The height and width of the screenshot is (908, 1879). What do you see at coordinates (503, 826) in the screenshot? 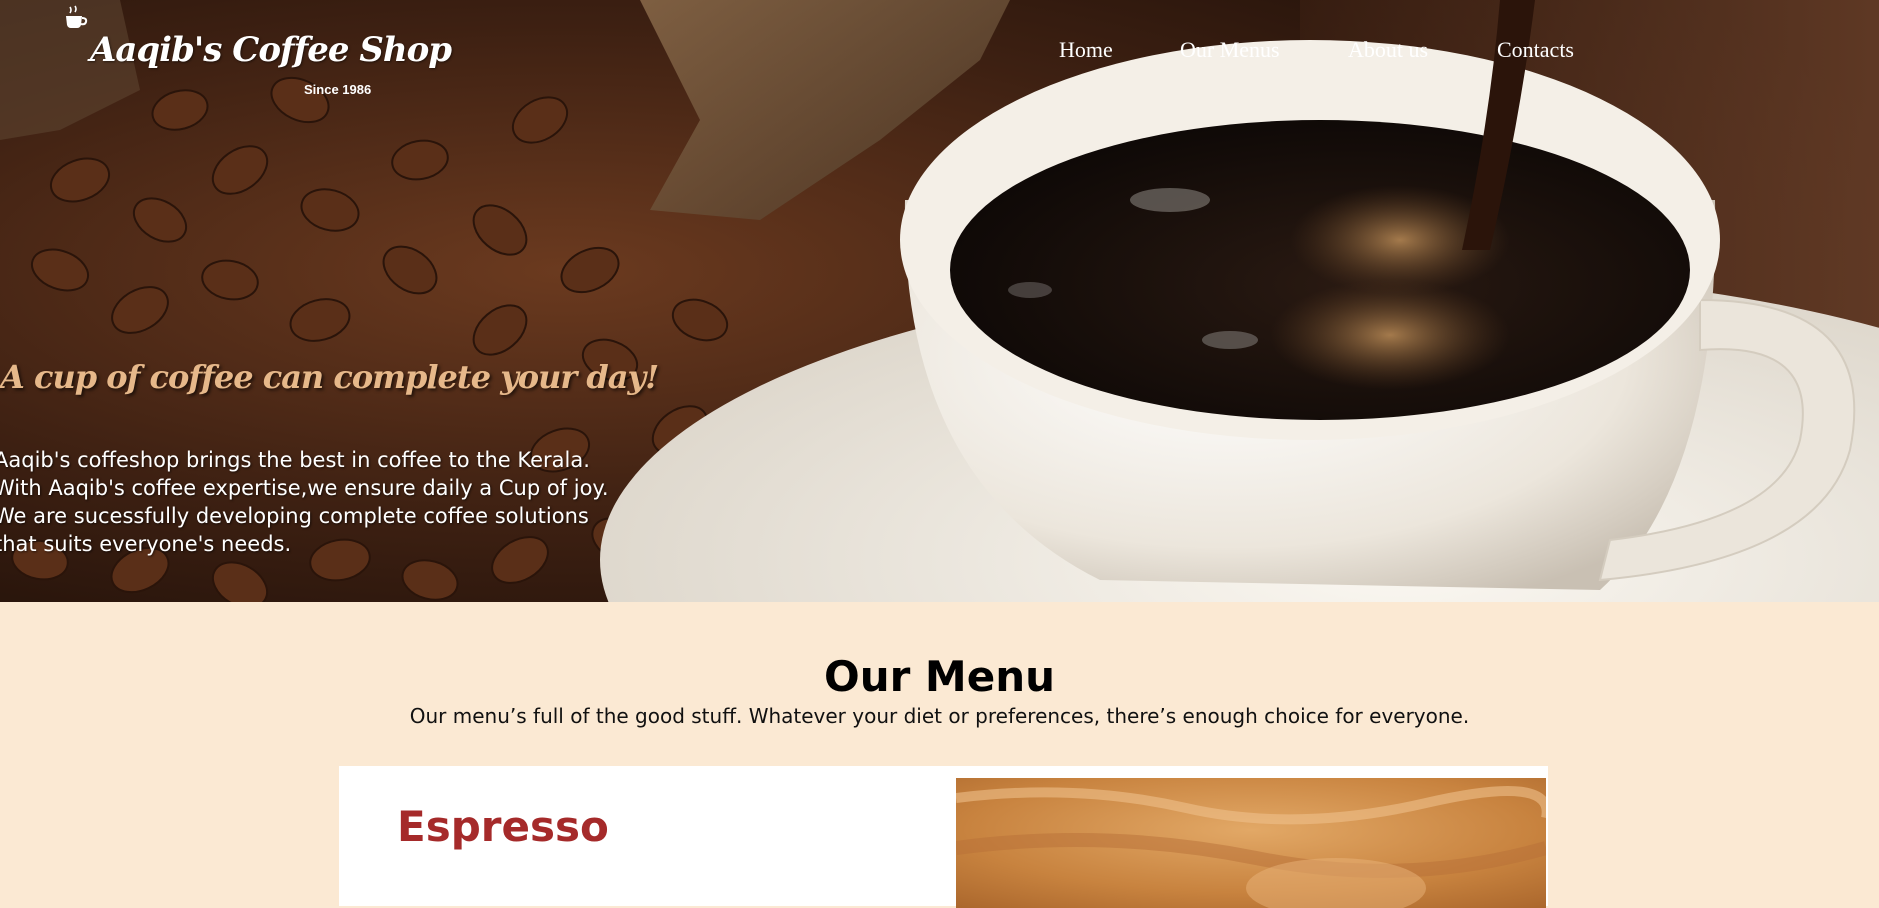
I see `menu-item-title: Espresso` at bounding box center [503, 826].